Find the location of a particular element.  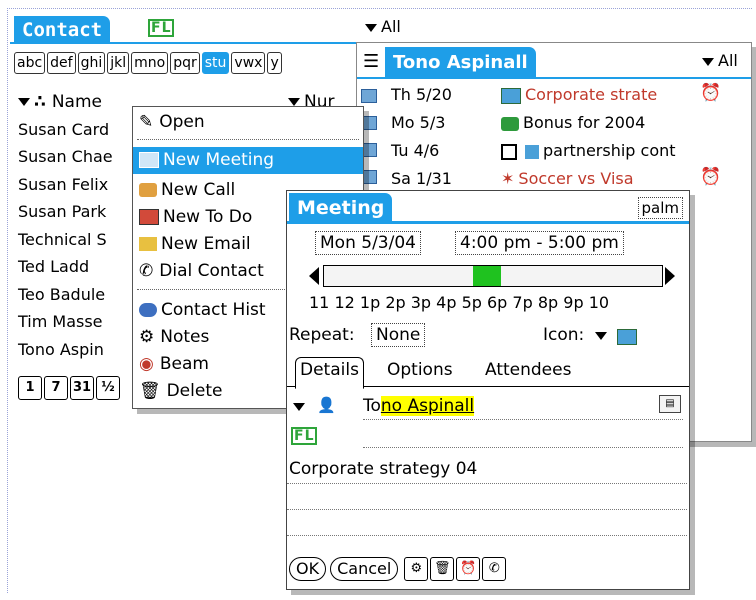

entry-row: Bonus for 2004 is located at coordinates (573, 122).